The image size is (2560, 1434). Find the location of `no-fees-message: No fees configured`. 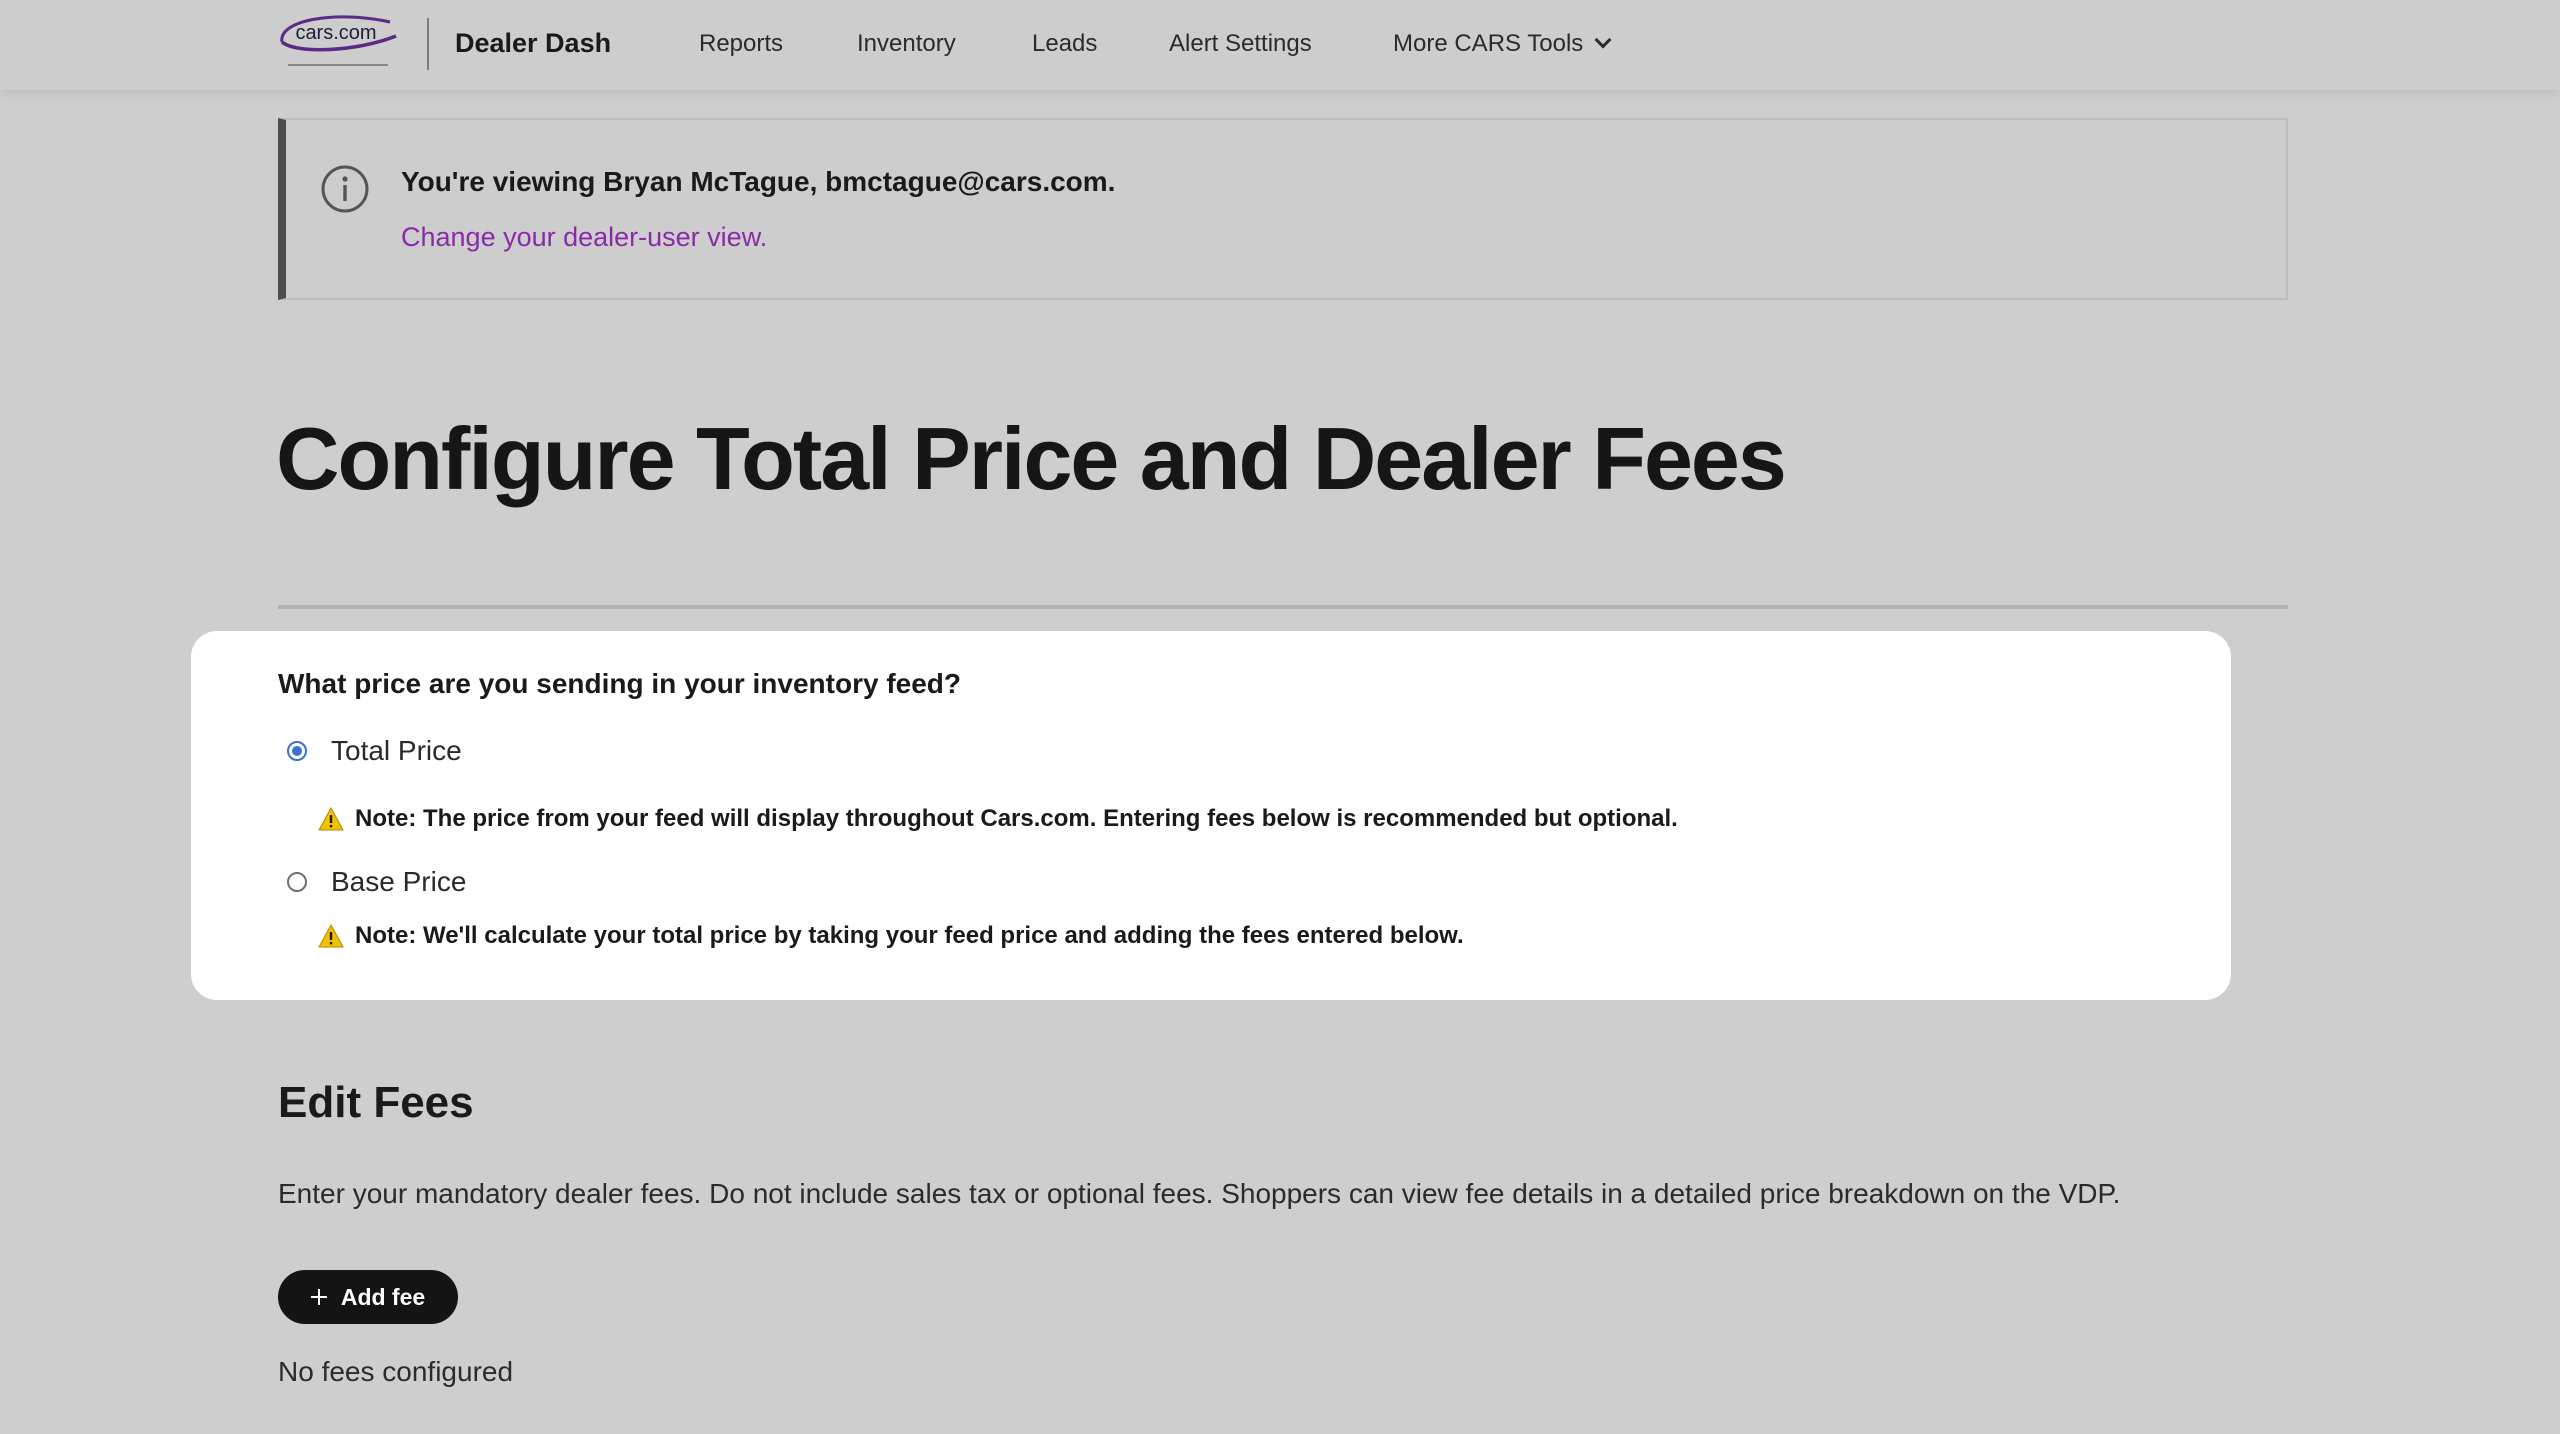

no-fees-message: No fees configured is located at coordinates (396, 1371).